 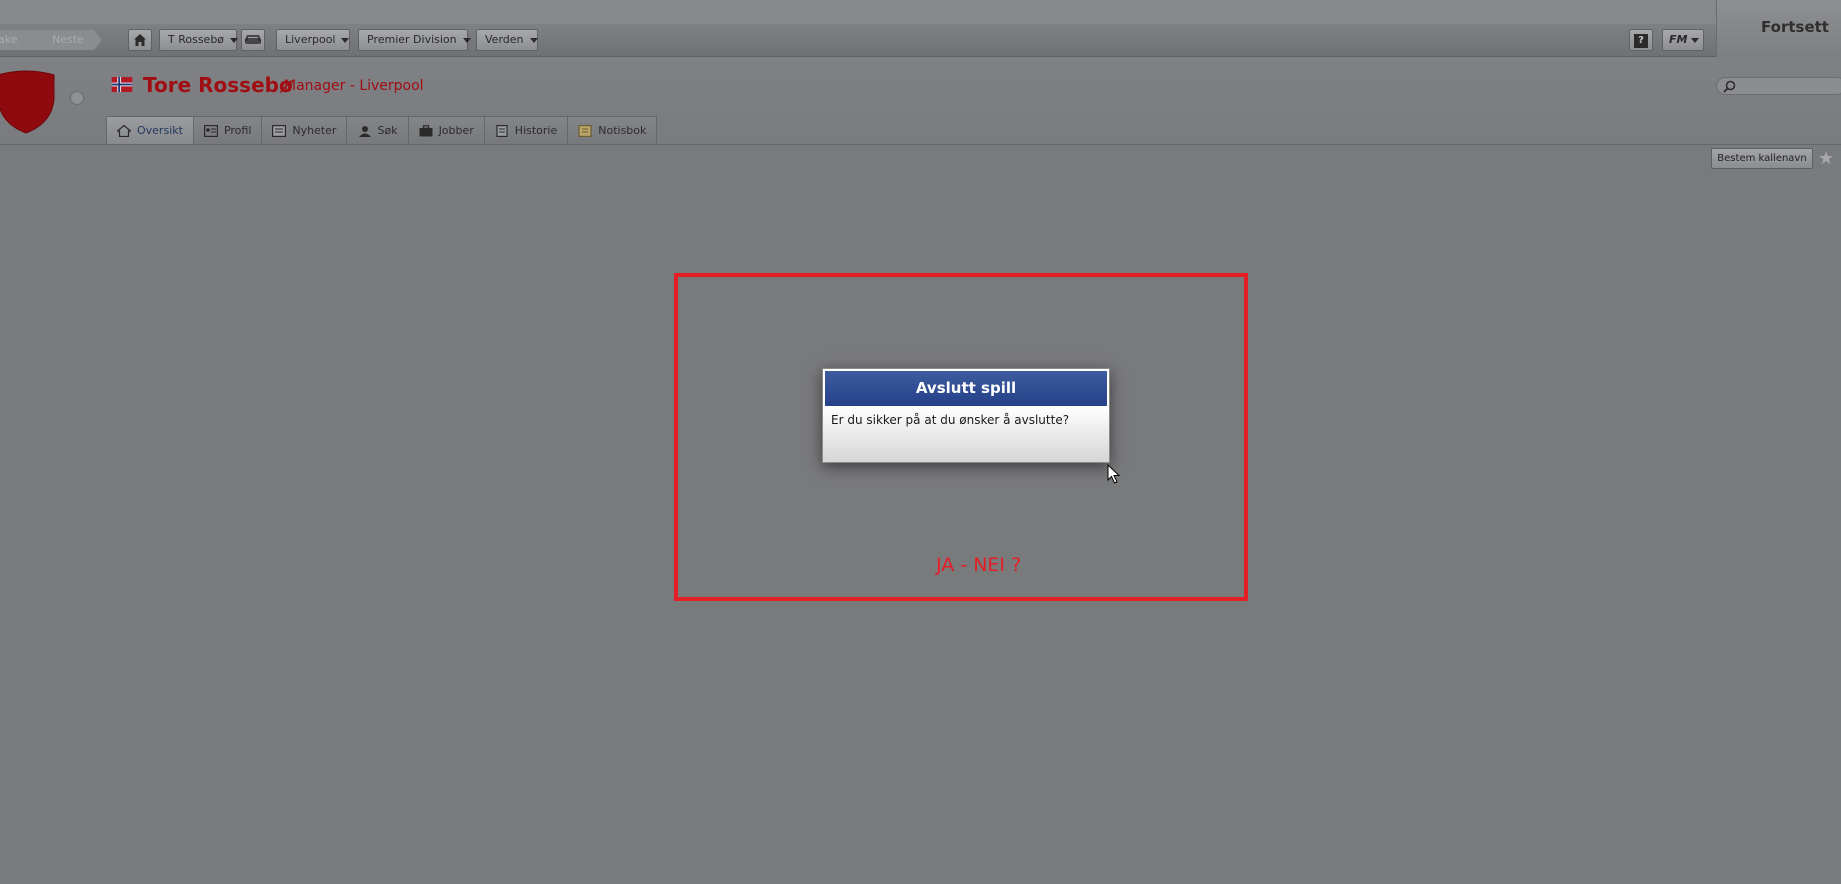 I want to click on search-input, so click(x=1778, y=86).